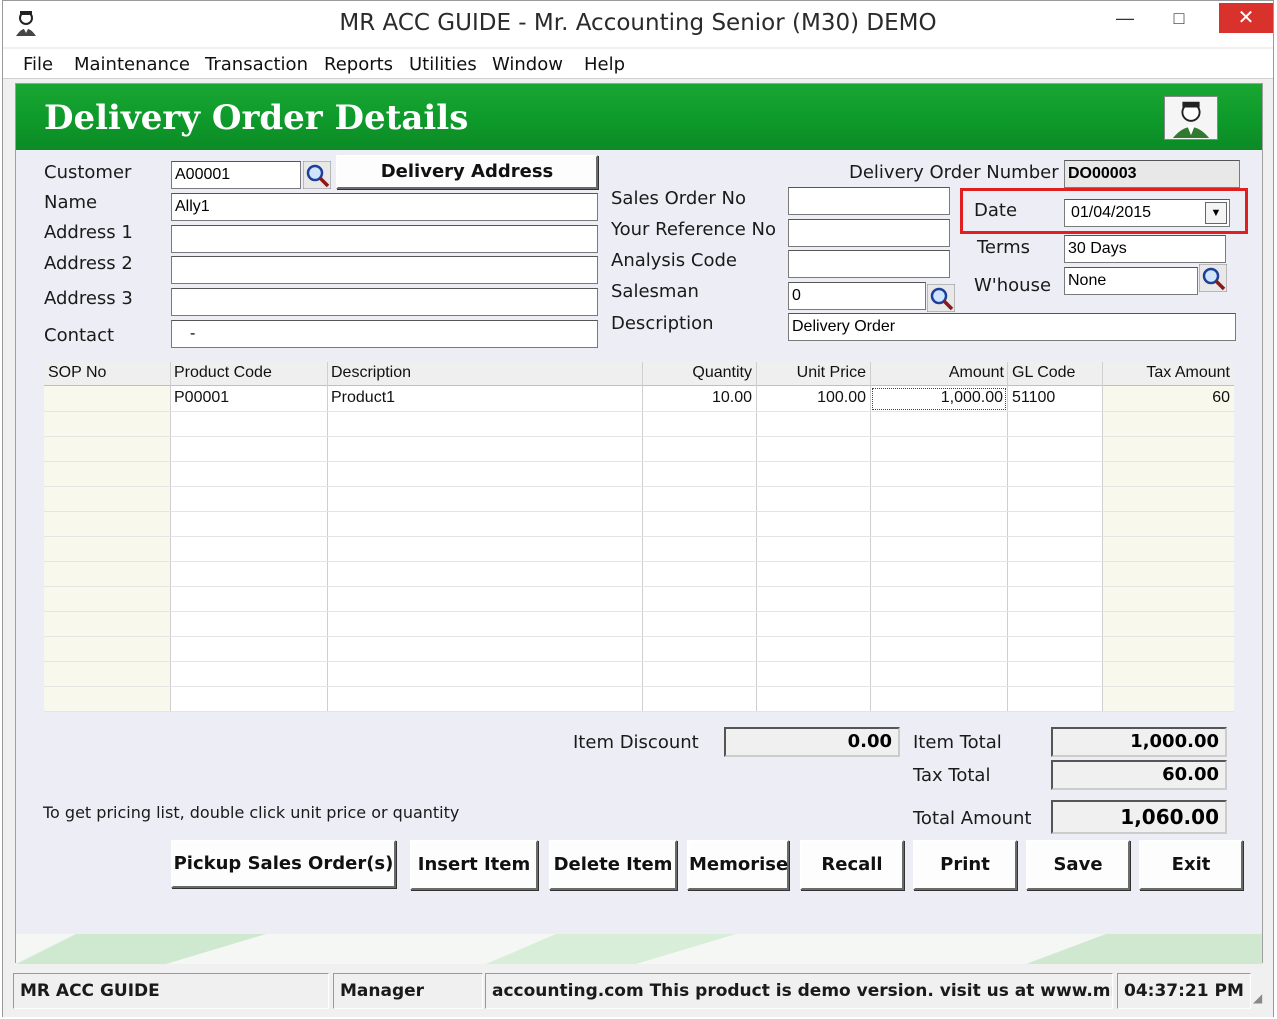 Image resolution: width=1277 pixels, height=1019 pixels. Describe the element at coordinates (613, 865) in the screenshot. I see `delete-item-button: Delete Item` at that location.